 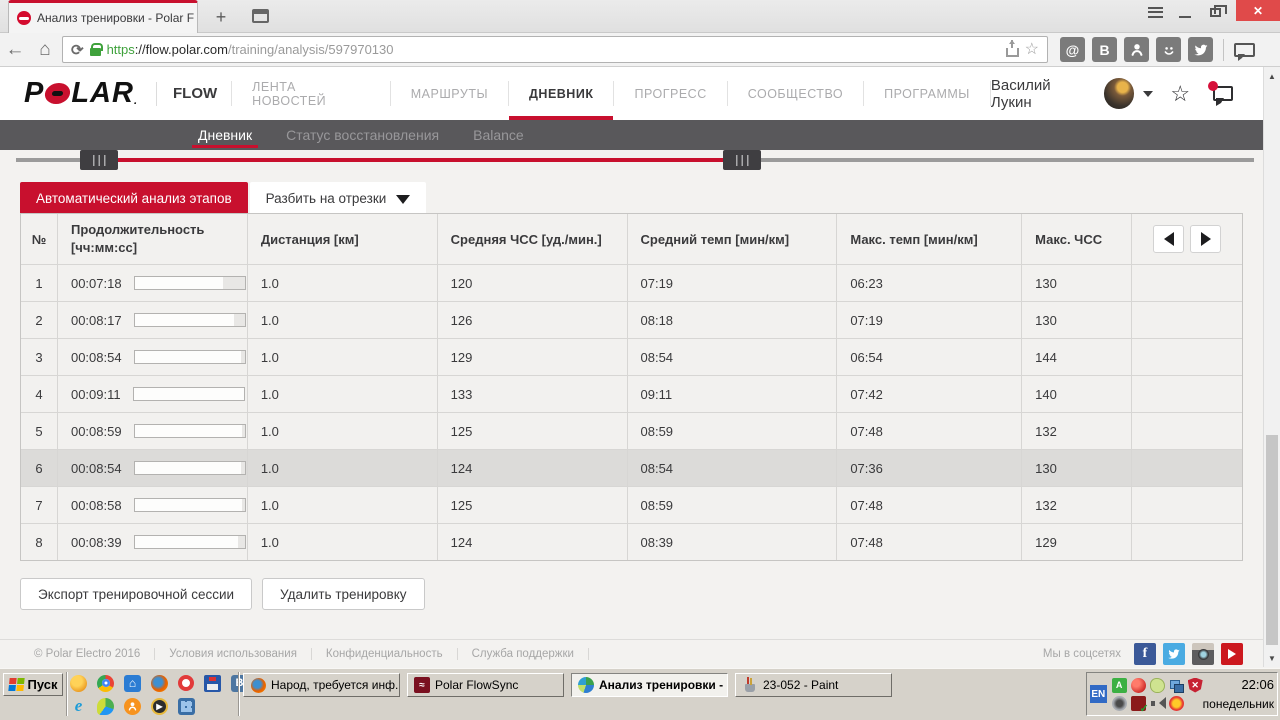 I want to click on restore-button, so click(x=1215, y=12).